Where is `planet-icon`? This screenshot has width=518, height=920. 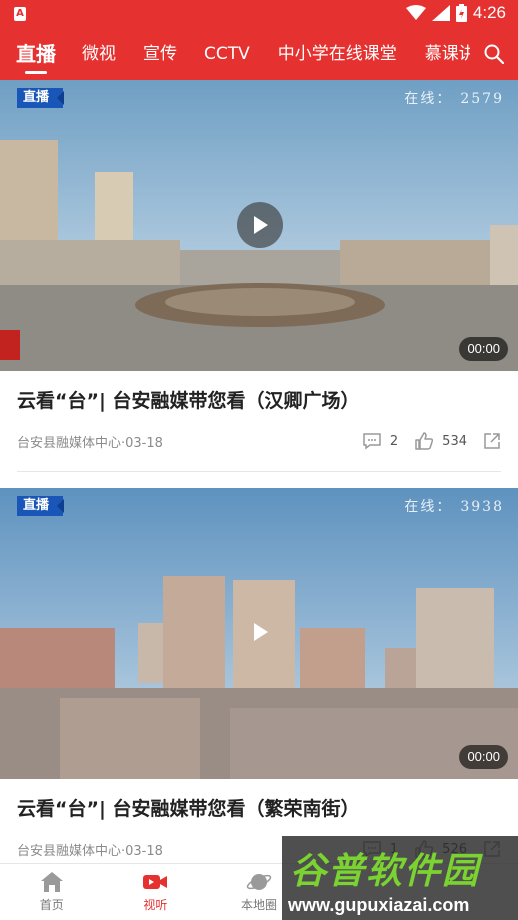 planet-icon is located at coordinates (259, 882).